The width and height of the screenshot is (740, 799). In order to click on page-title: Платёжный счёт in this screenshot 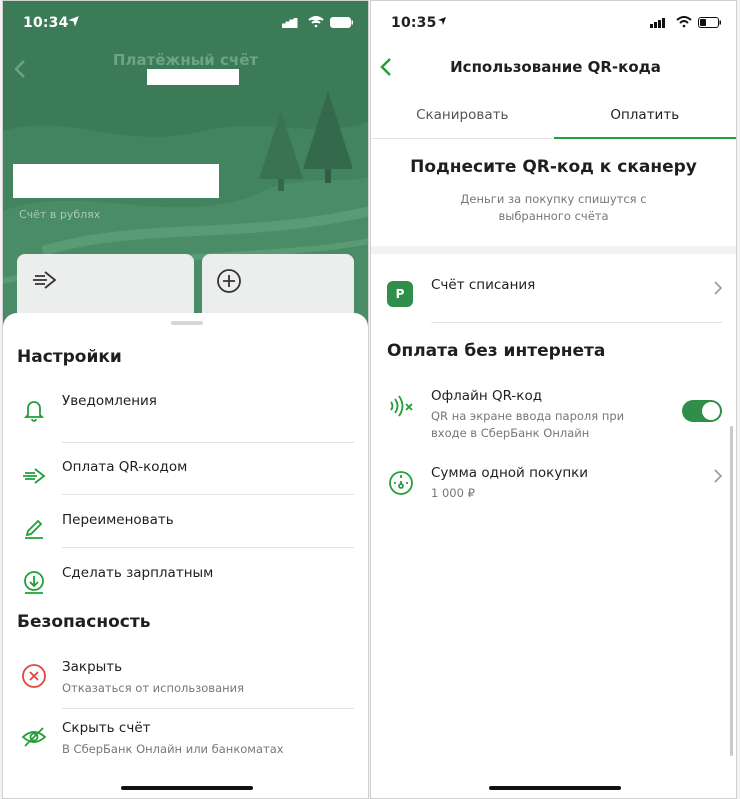, I will do `click(185, 60)`.